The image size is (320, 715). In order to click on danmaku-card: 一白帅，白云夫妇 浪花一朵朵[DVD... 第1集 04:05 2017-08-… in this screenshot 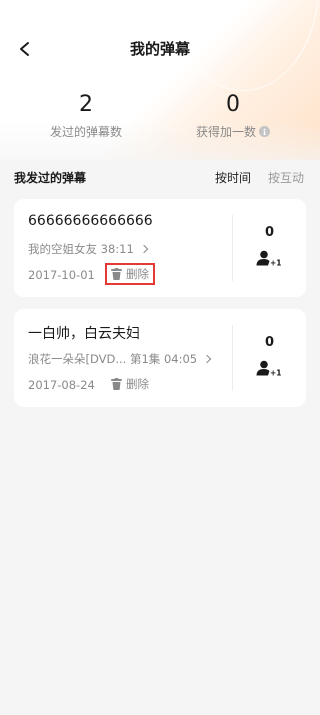, I will do `click(160, 358)`.